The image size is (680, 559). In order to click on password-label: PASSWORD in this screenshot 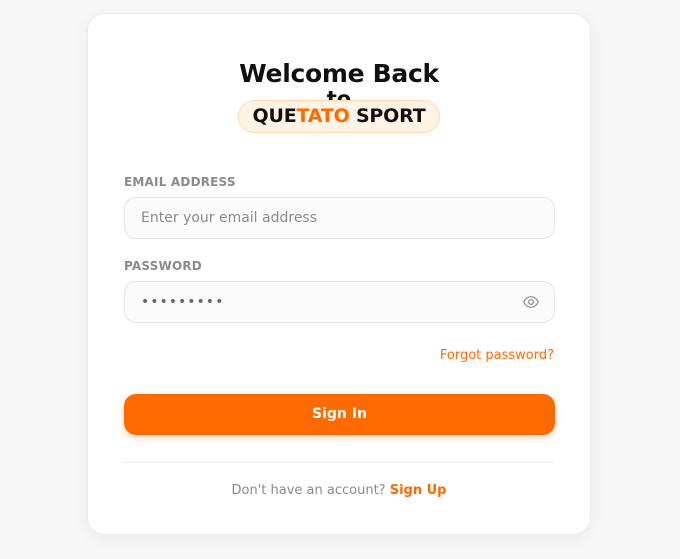, I will do `click(163, 266)`.